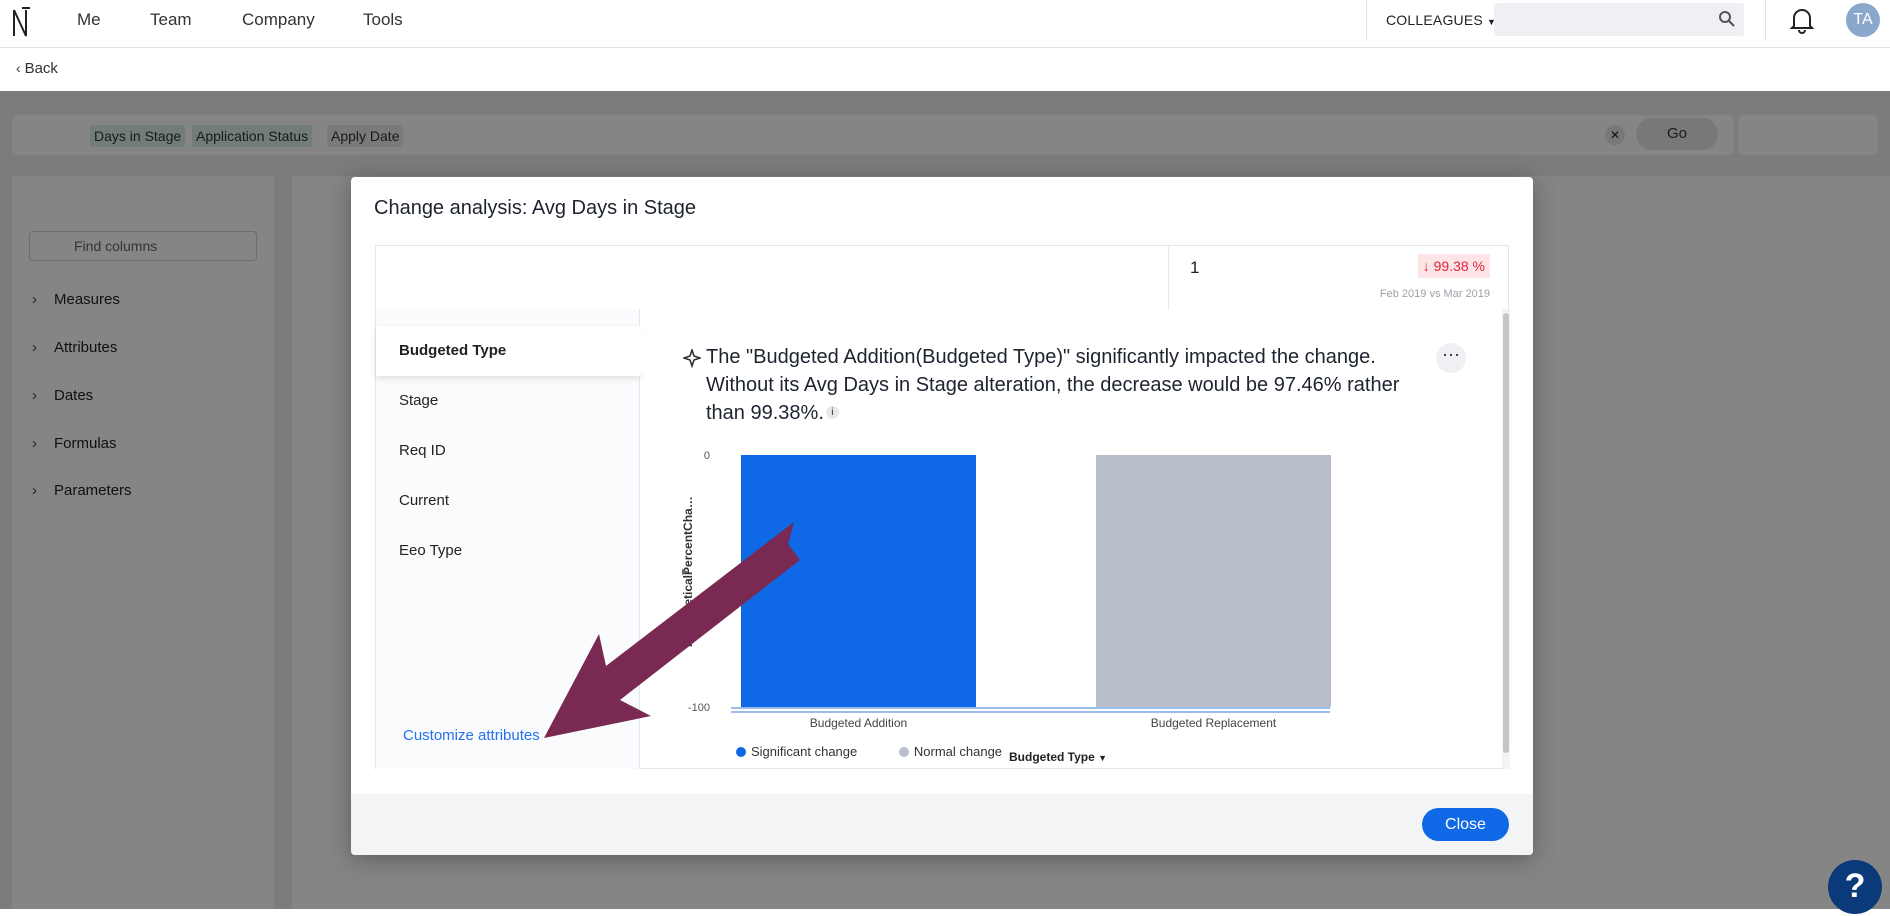 The height and width of the screenshot is (916, 1890). What do you see at coordinates (707, 456) in the screenshot?
I see `y-tick-label: 0` at bounding box center [707, 456].